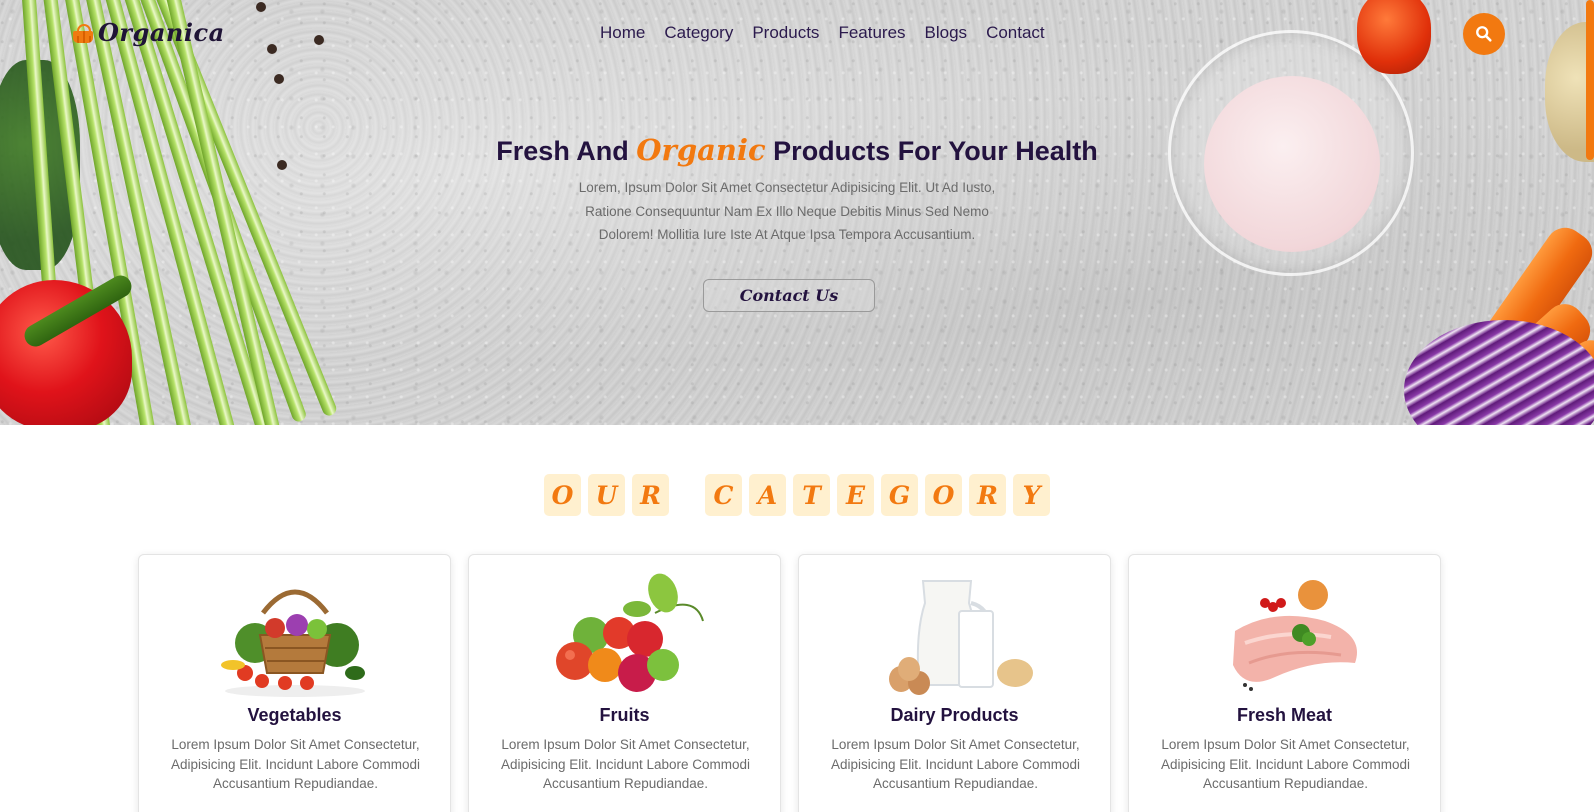 Image resolution: width=1594 pixels, height=812 pixels. I want to click on tomato-image, so click(1394, 37).